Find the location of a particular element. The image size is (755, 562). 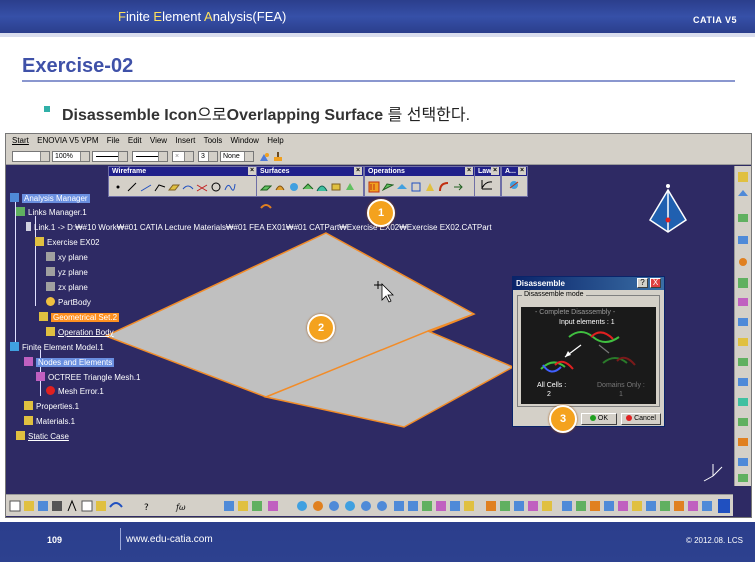

mode-group-label: Disassemble mode is located at coordinates (554, 294).